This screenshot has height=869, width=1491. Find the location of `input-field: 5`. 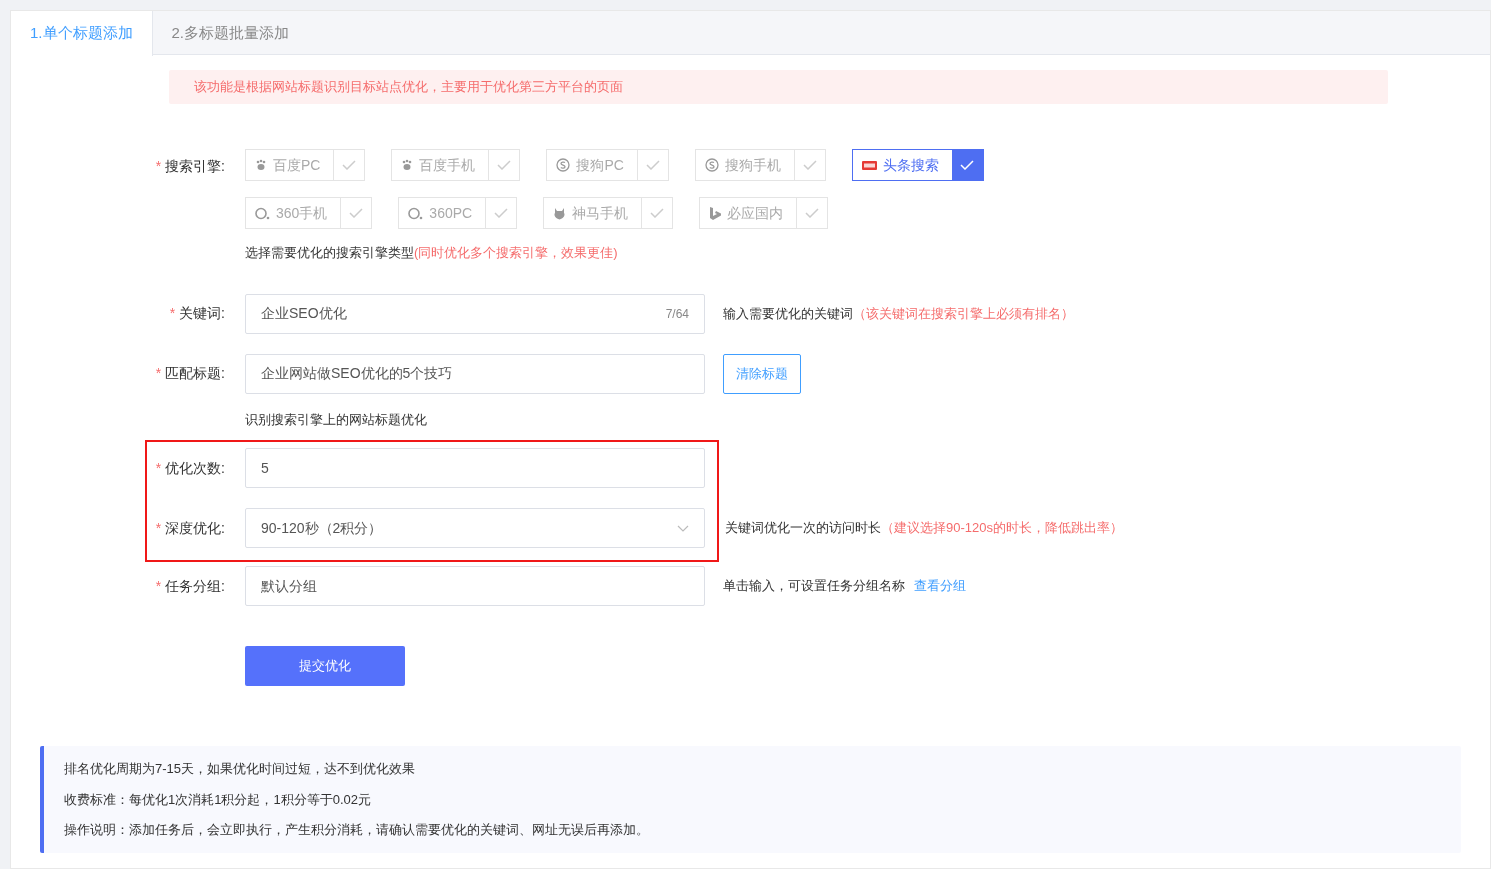

input-field: 5 is located at coordinates (475, 468).